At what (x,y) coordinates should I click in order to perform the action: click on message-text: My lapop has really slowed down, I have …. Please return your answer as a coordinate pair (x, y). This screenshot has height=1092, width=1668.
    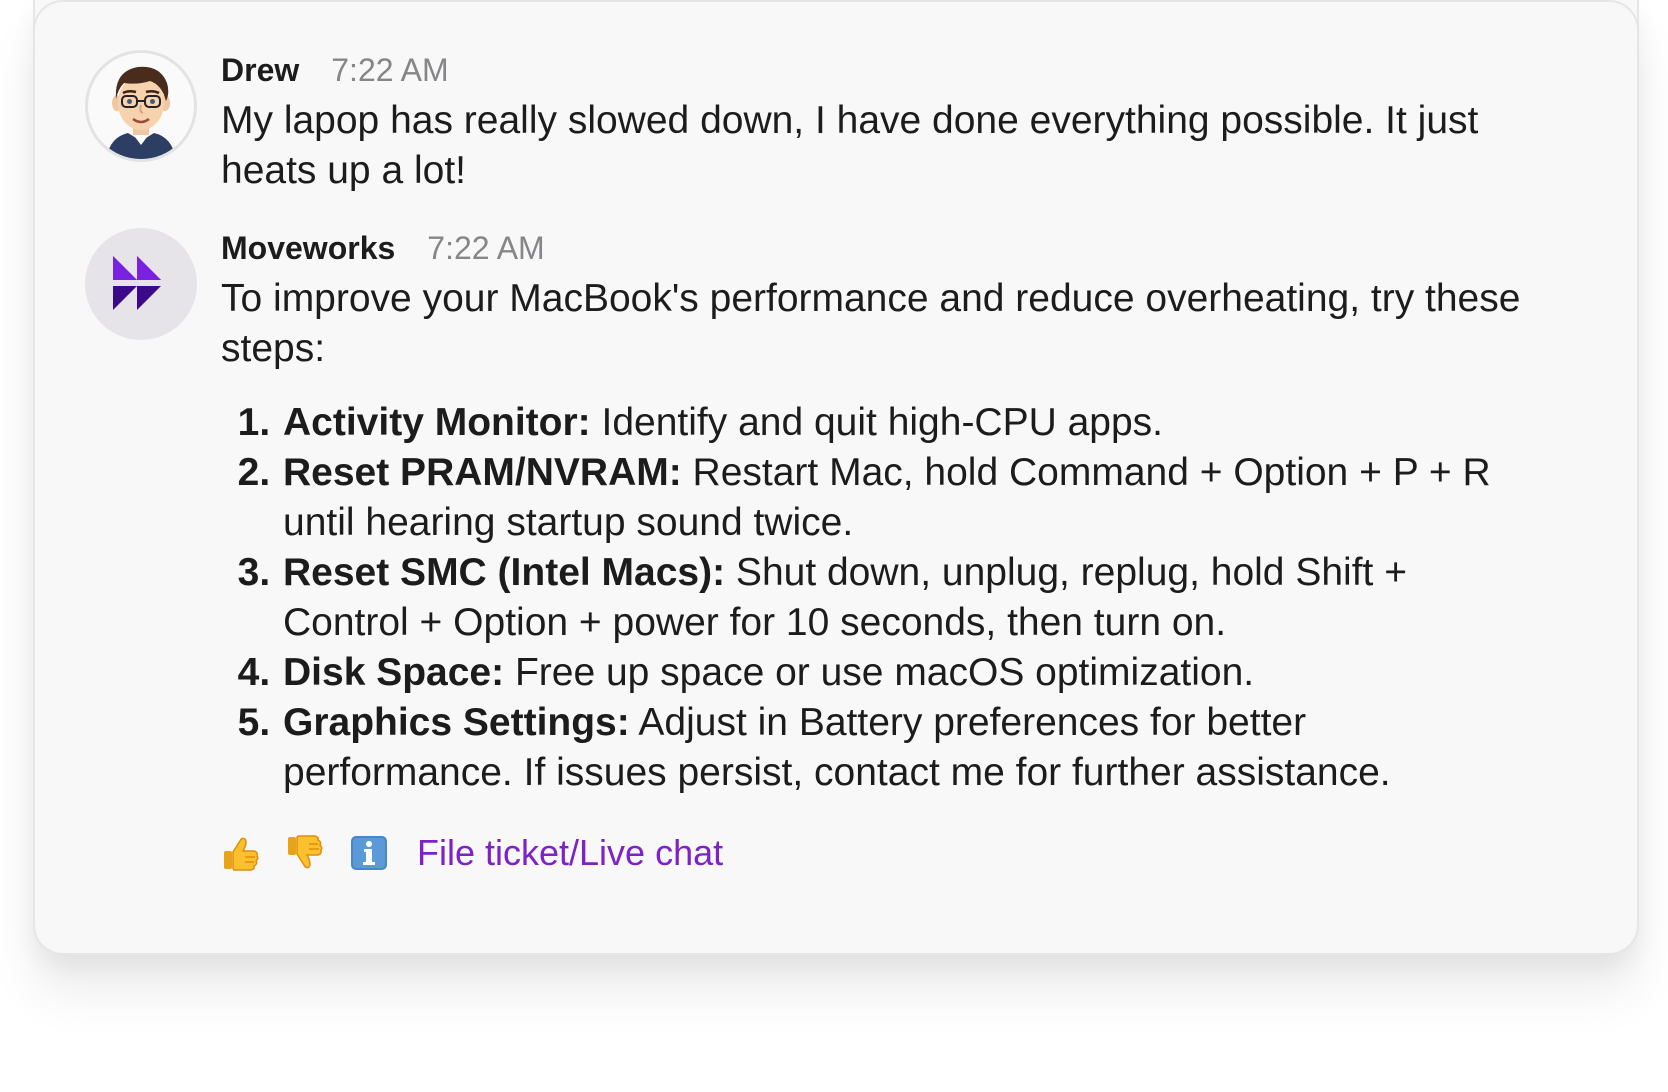
    Looking at the image, I should click on (850, 145).